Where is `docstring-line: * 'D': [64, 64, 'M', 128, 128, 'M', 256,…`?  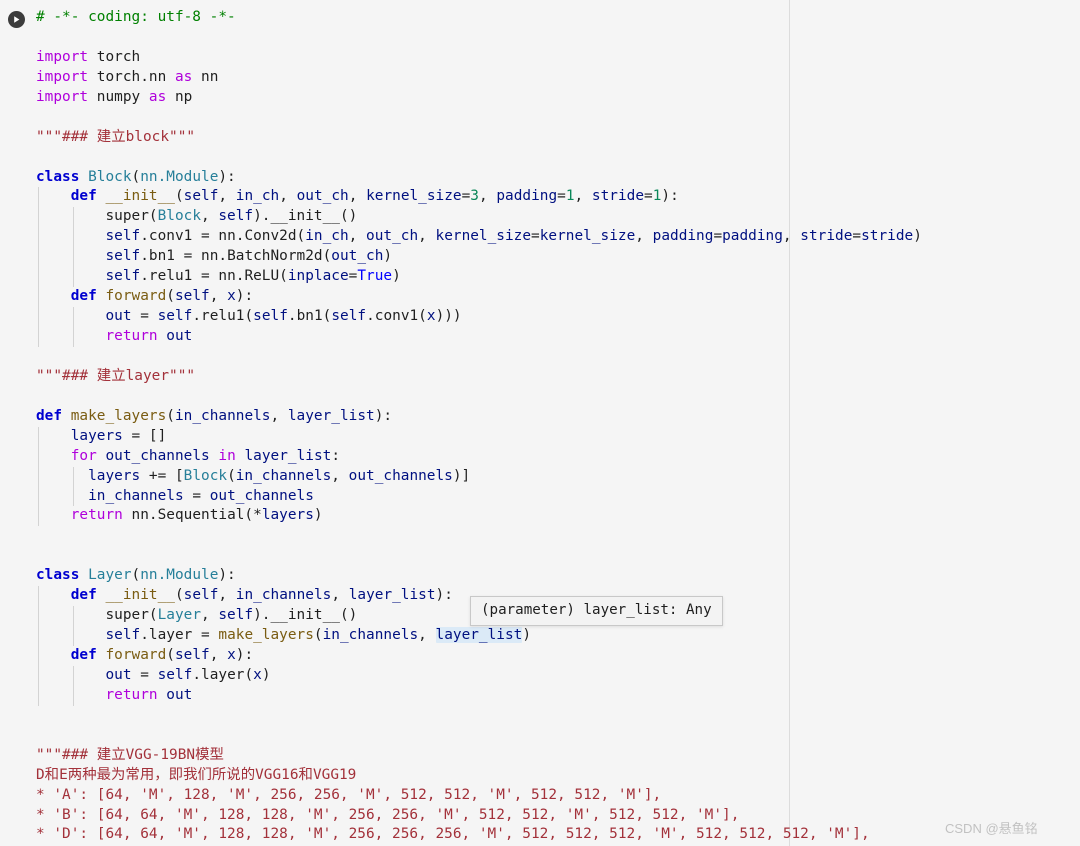 docstring-line: * 'D': [64, 64, 'M', 128, 128, 'M', 256,… is located at coordinates (453, 834).